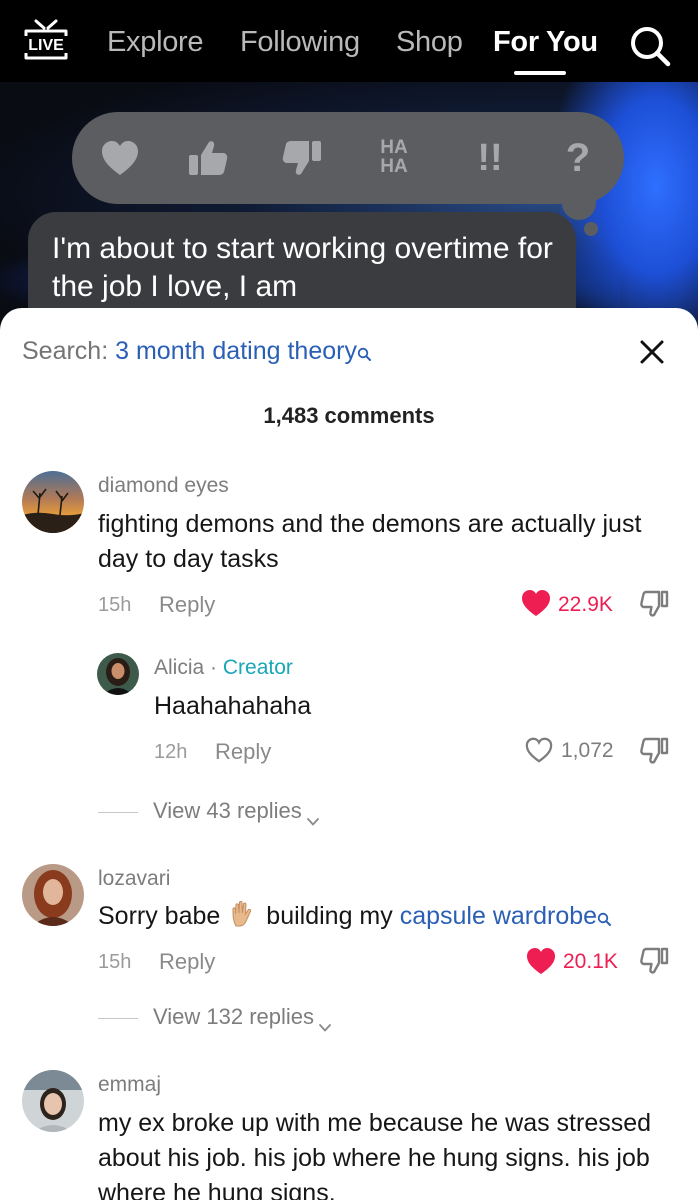  Describe the element at coordinates (65, 351) in the screenshot. I see `search-prefix: Search:` at that location.